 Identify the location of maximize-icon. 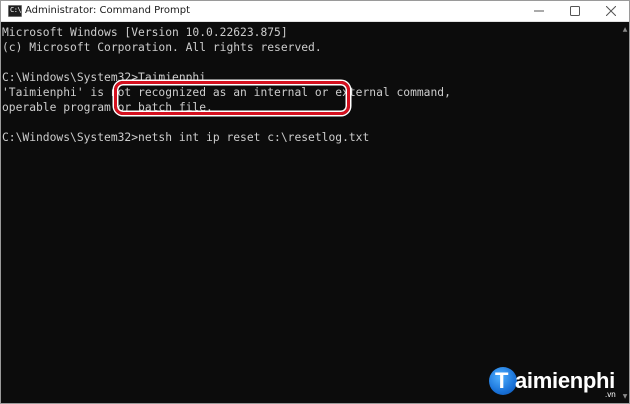
(575, 11).